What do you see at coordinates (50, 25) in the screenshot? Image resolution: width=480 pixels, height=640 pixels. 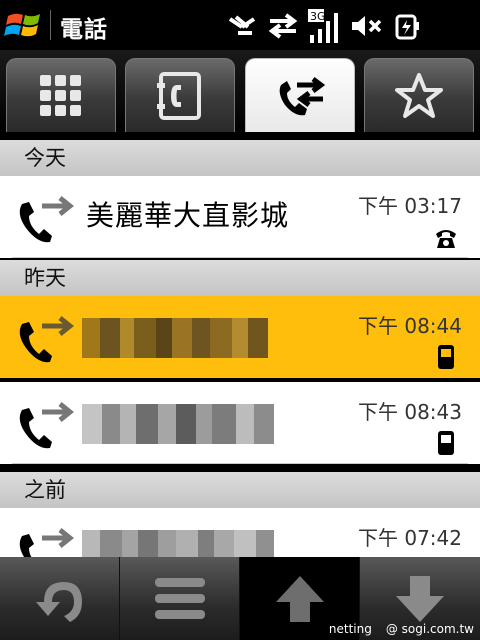 I see `title-separator` at bounding box center [50, 25].